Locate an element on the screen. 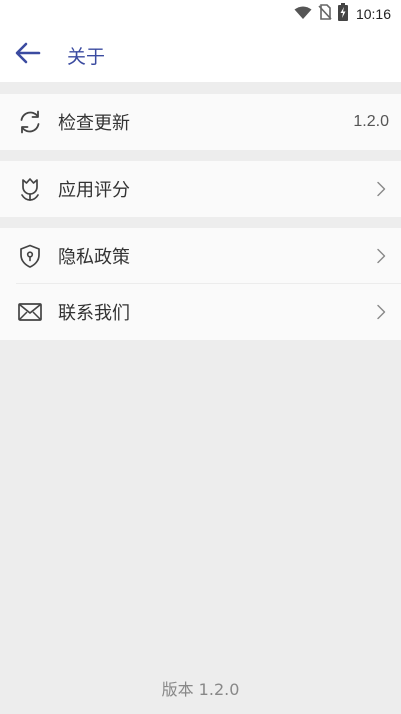 Image resolution: width=401 pixels, height=714 pixels. arrow-left-icon is located at coordinates (28, 55).